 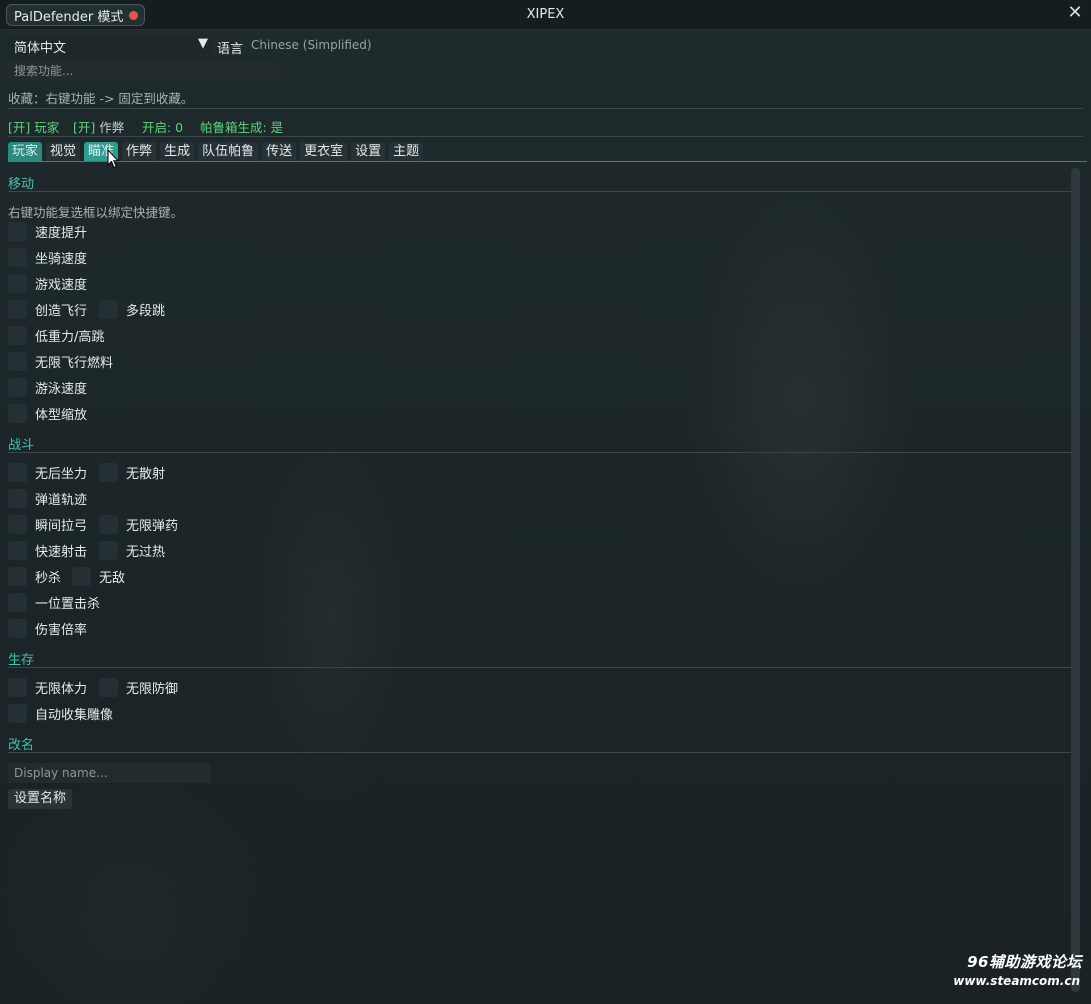 What do you see at coordinates (113, 159) in the screenshot?
I see `mouse-pointer-icon` at bounding box center [113, 159].